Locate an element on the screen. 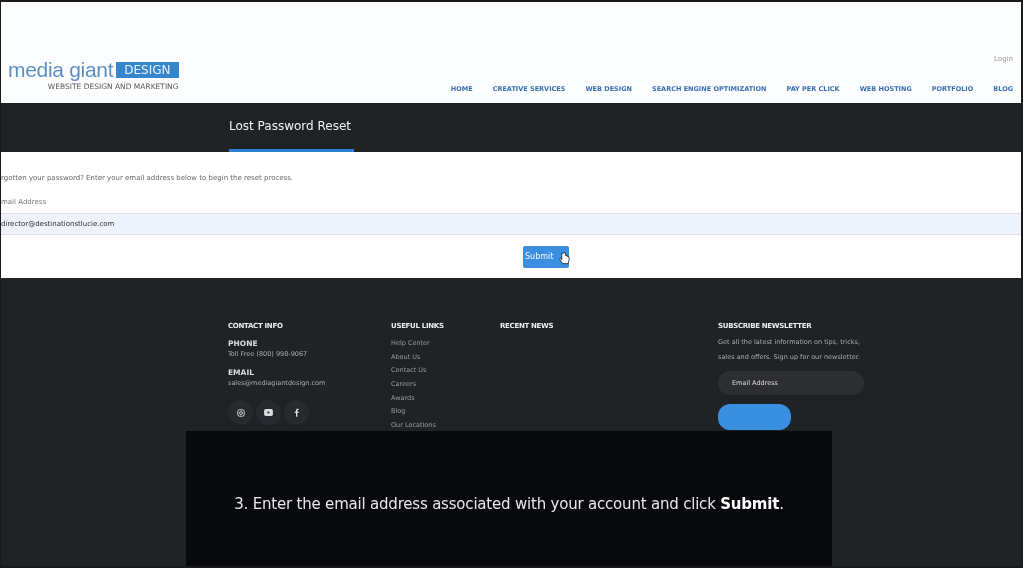 The height and width of the screenshot is (568, 1024). hand-cursor-icon is located at coordinates (564, 258).